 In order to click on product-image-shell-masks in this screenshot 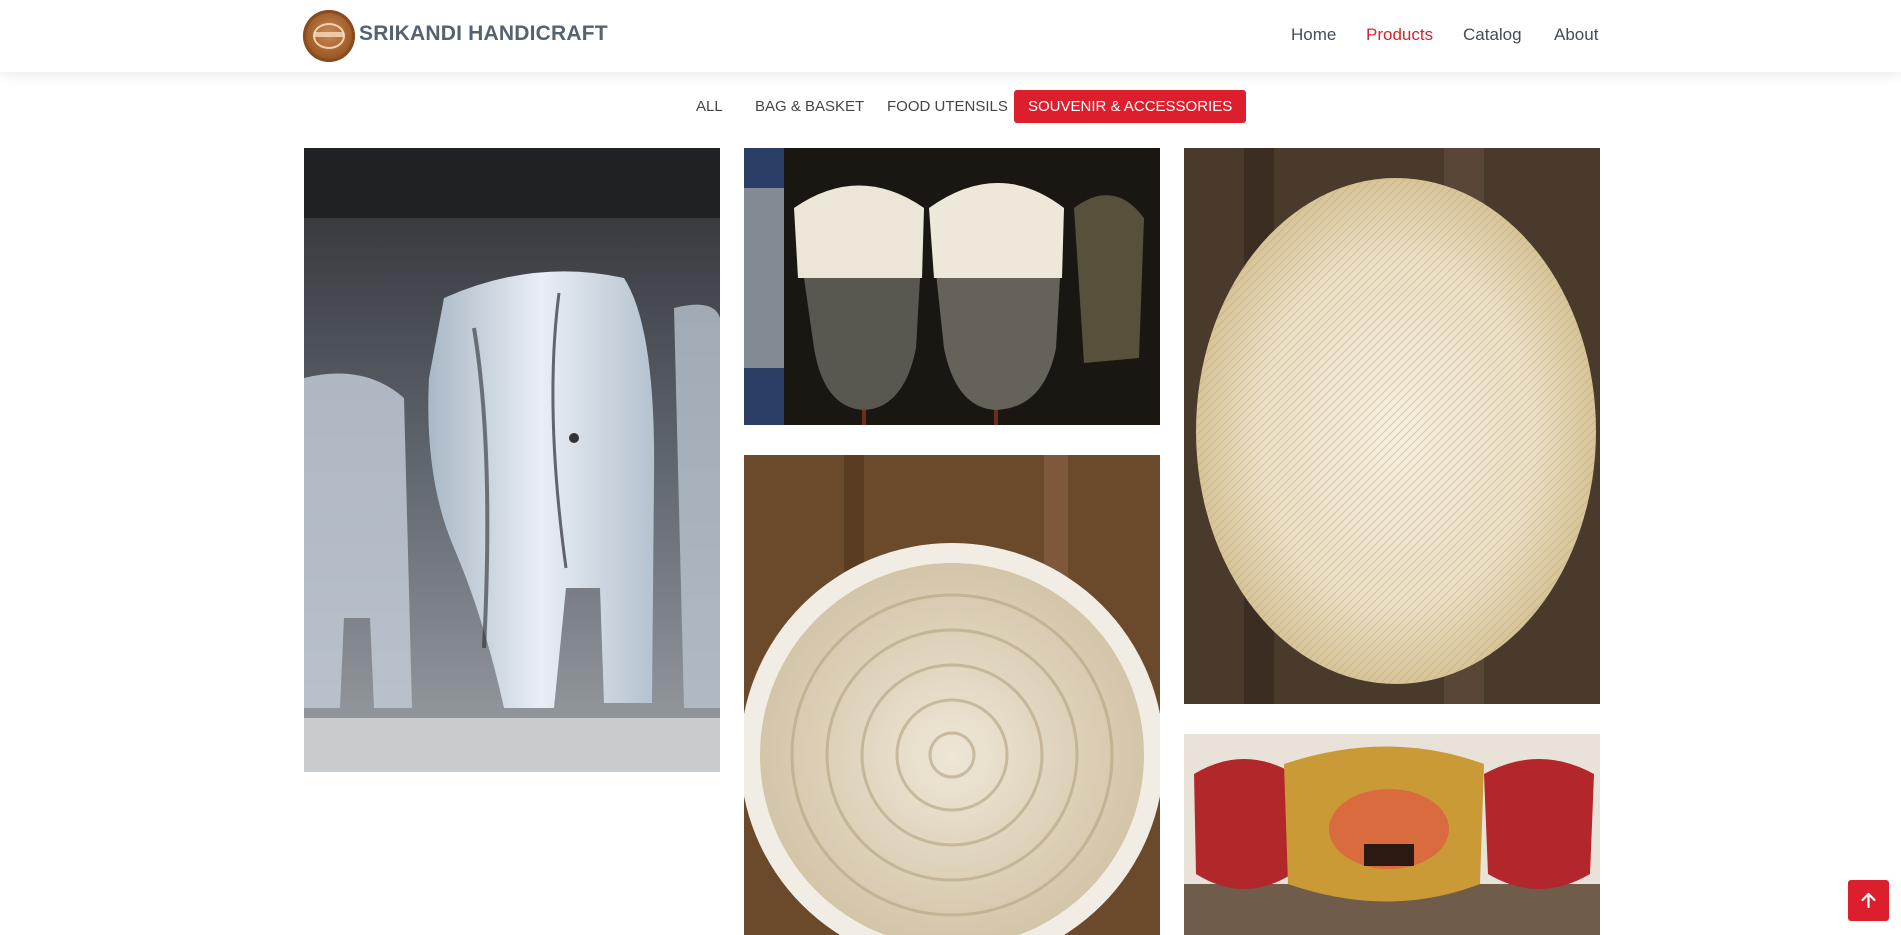, I will do `click(952, 286)`.